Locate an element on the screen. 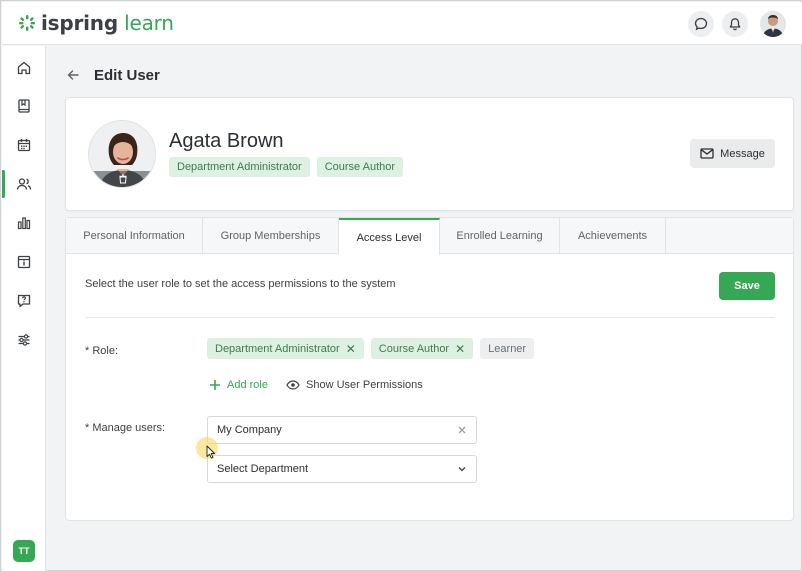 This screenshot has height=571, width=802. role-chip-department-administrator: Department Administrator ✕ is located at coordinates (285, 348).